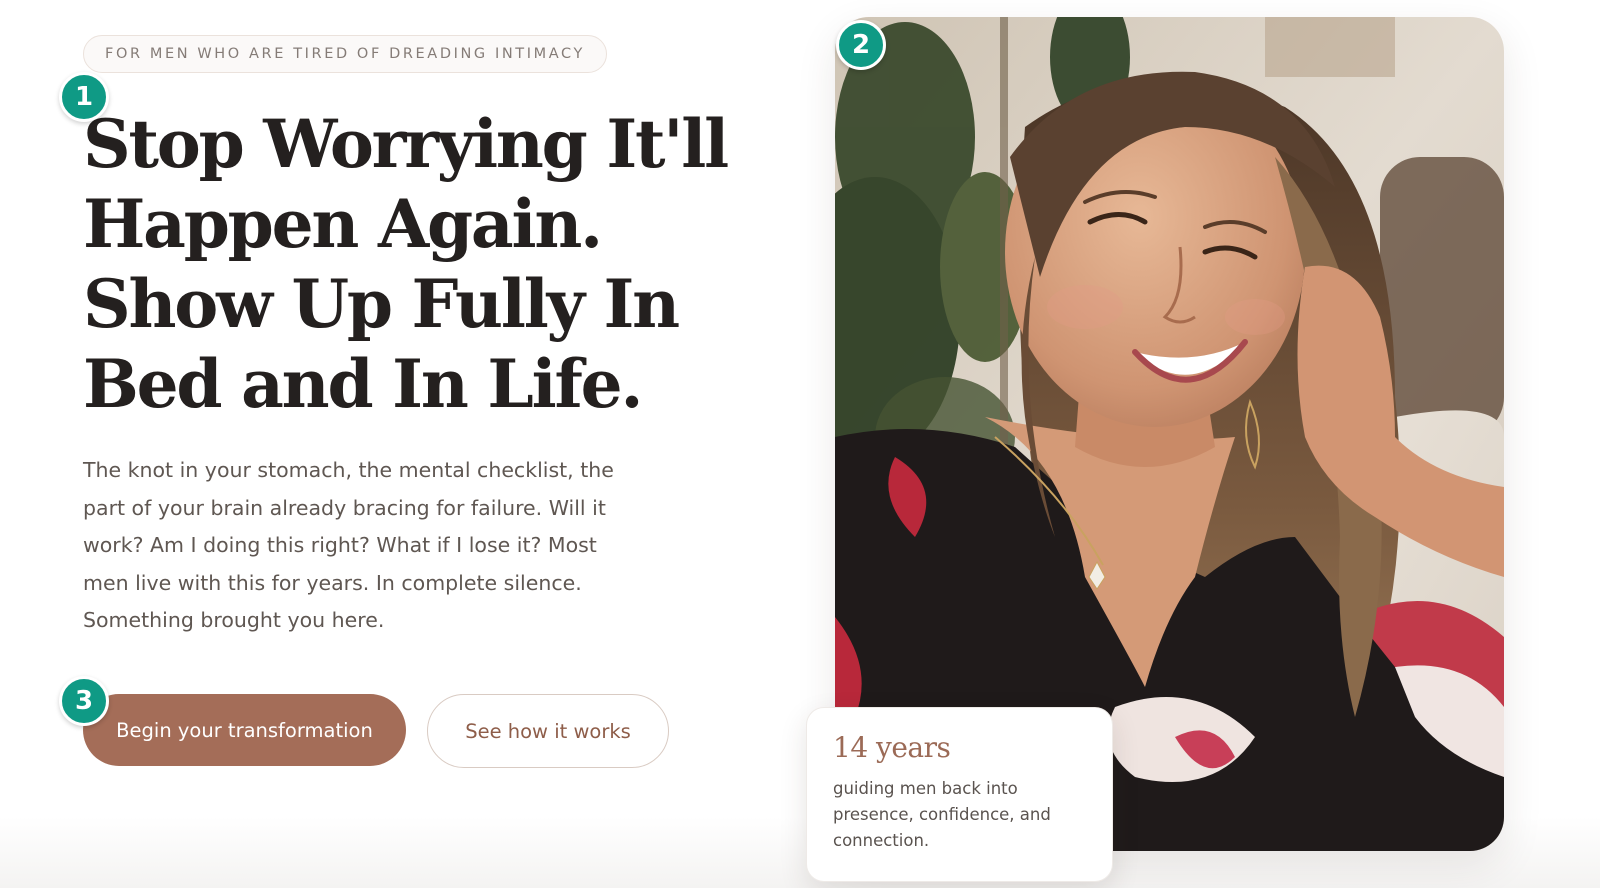  I want to click on begin-transformation-label: Begin your transformation, so click(244, 730).